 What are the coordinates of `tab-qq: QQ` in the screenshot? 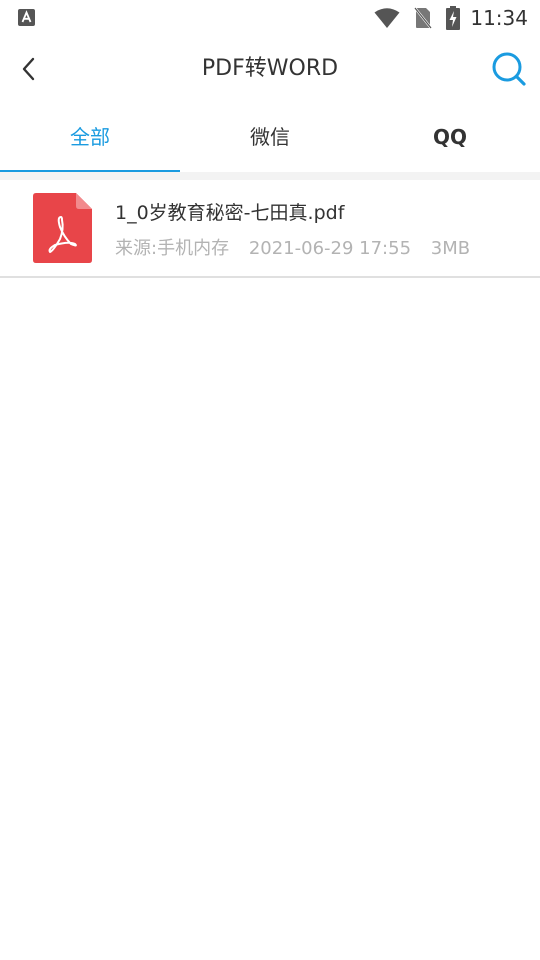 It's located at (450, 137).